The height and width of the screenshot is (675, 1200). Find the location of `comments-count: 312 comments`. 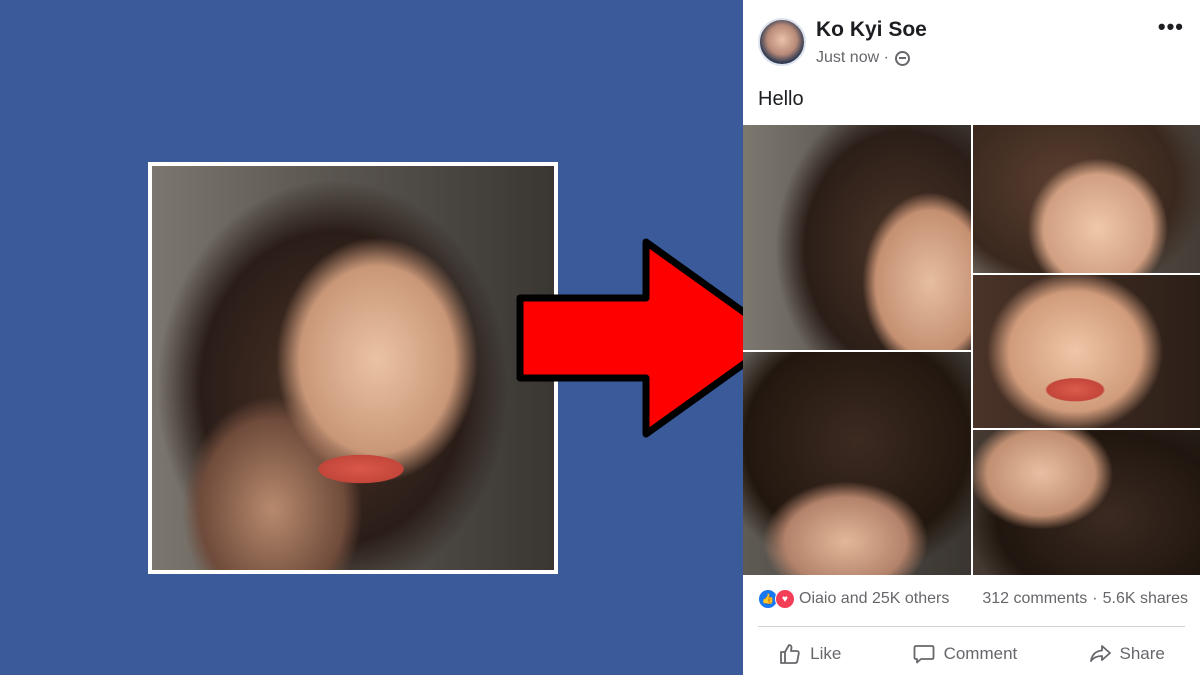

comments-count: 312 comments is located at coordinates (1034, 599).